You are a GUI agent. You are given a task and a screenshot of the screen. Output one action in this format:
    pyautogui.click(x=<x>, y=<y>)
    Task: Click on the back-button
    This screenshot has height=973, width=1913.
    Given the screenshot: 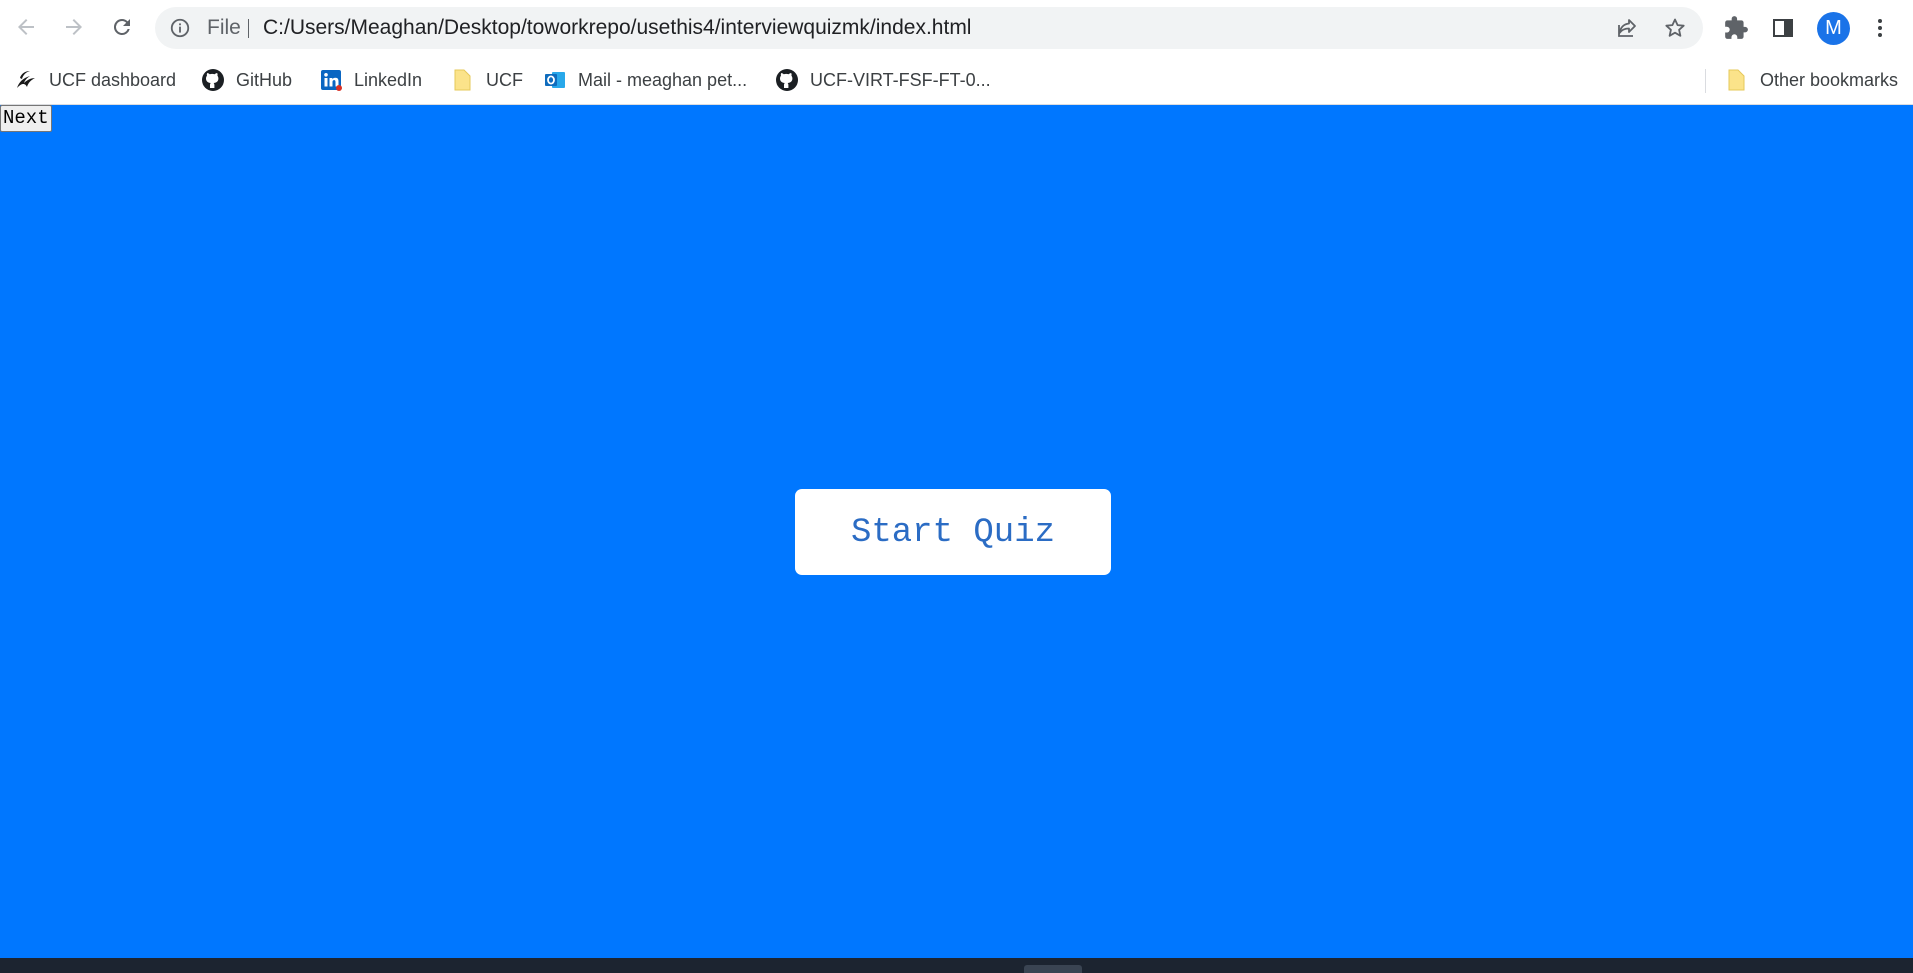 What is the action you would take?
    pyautogui.click(x=26, y=27)
    